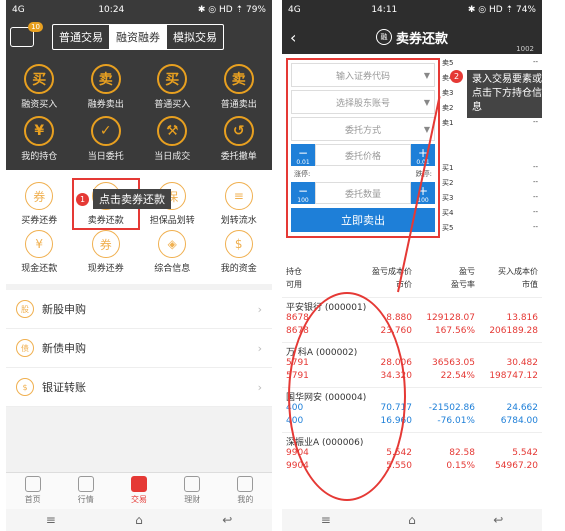  What do you see at coordinates (412, 271) in the screenshot?
I see `header-row: 持仓 盈亏成本价 盈亏 买入成本价` at bounding box center [412, 271].